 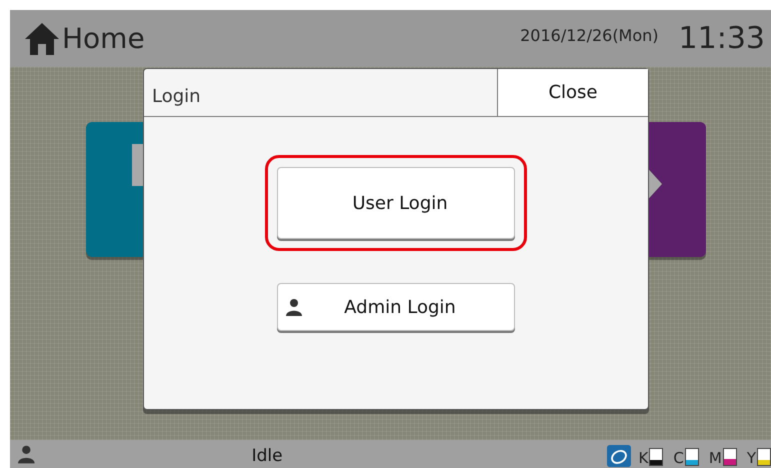 What do you see at coordinates (176, 97) in the screenshot?
I see `dialog-title: Login` at bounding box center [176, 97].